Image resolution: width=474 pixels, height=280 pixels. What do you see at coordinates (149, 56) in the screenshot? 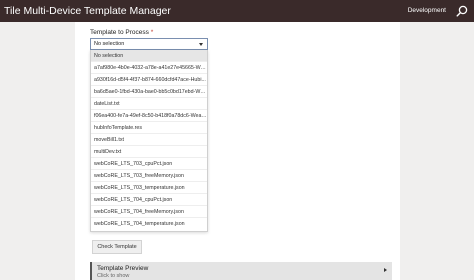
I see `dropdown-option: No selection` at bounding box center [149, 56].